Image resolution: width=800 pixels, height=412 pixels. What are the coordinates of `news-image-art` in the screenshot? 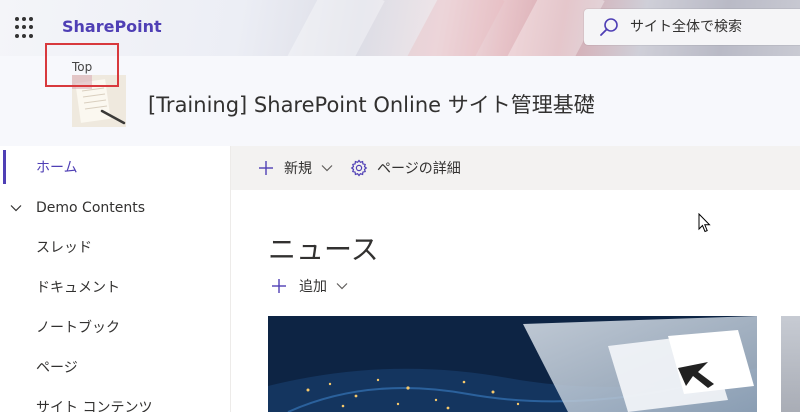 It's located at (512, 364).